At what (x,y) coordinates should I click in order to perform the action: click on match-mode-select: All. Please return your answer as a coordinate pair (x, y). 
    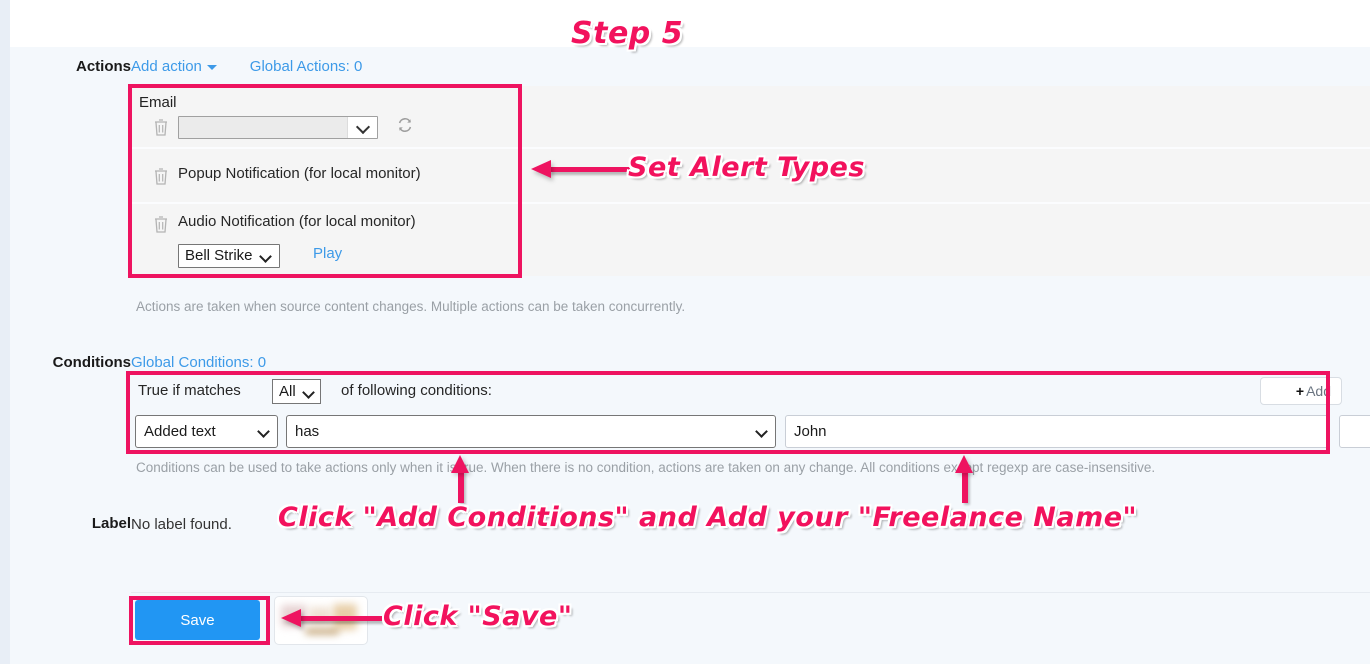
    Looking at the image, I should click on (296, 391).